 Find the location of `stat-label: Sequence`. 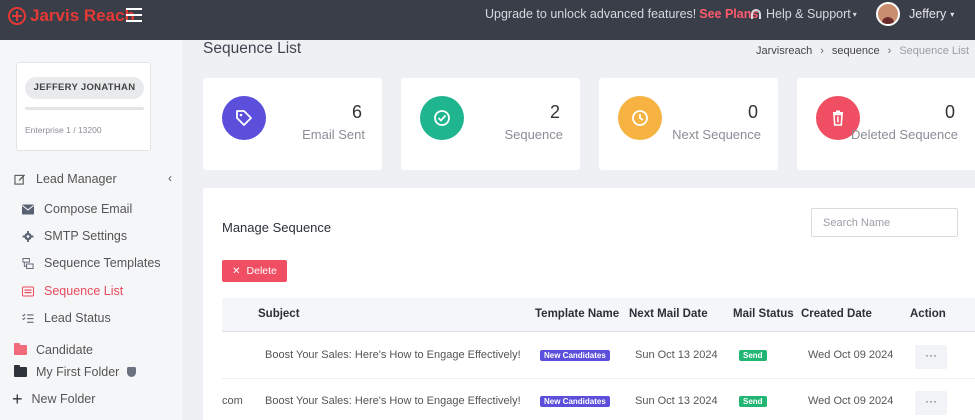

stat-label: Sequence is located at coordinates (533, 134).